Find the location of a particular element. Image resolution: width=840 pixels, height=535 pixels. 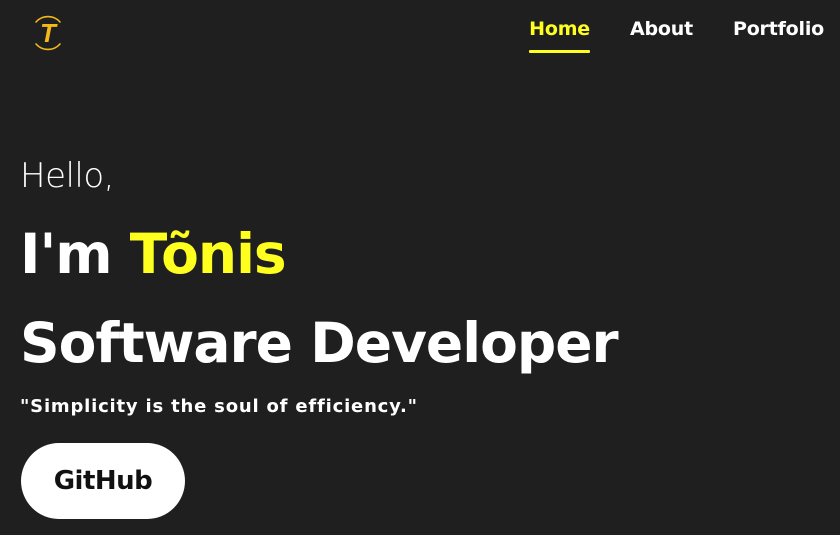

logo-letter: T is located at coordinates (49, 33).